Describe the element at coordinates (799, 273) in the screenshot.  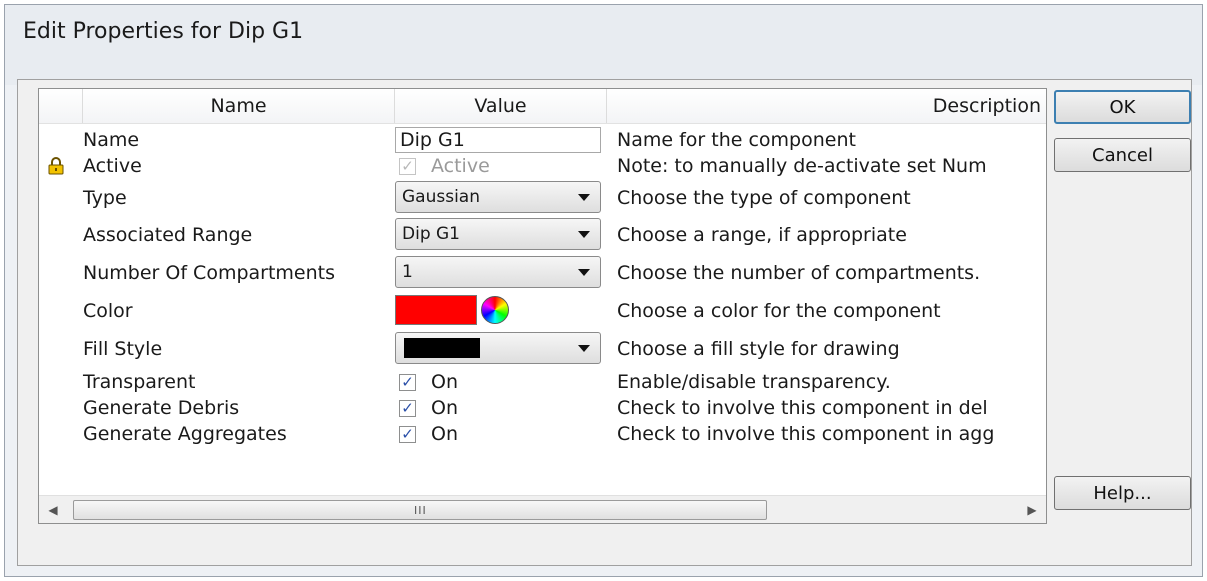
I see `row-description: Choose the number of compartments.` at that location.